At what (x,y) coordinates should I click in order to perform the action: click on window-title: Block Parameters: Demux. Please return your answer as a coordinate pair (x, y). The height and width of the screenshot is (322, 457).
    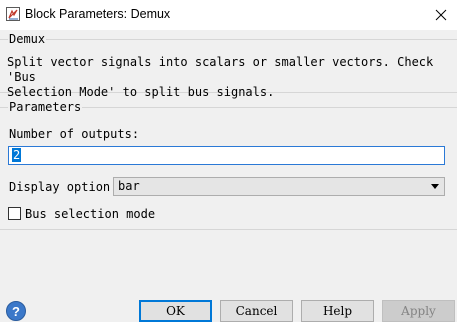
    Looking at the image, I should click on (98, 14).